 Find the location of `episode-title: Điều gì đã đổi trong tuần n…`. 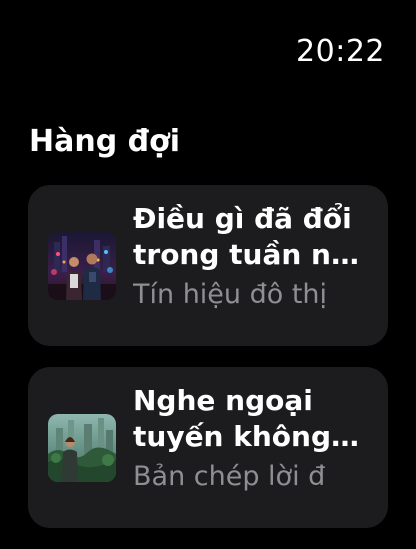

episode-title: Điều gì đã đổi trong tuần n… is located at coordinates (246, 236).